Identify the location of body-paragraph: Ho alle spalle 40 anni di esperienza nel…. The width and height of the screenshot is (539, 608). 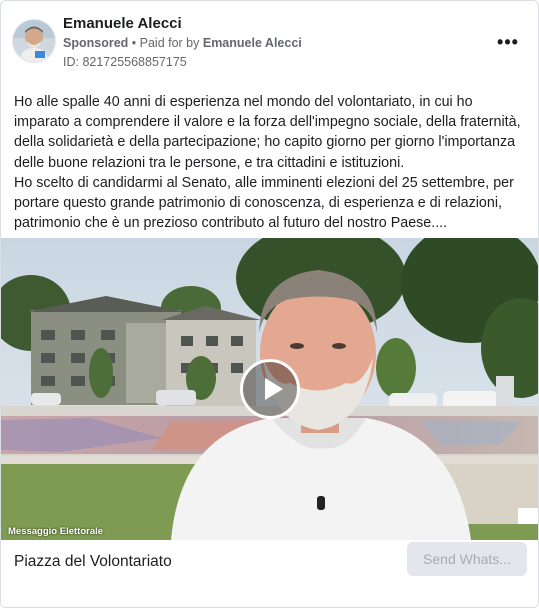
(267, 132).